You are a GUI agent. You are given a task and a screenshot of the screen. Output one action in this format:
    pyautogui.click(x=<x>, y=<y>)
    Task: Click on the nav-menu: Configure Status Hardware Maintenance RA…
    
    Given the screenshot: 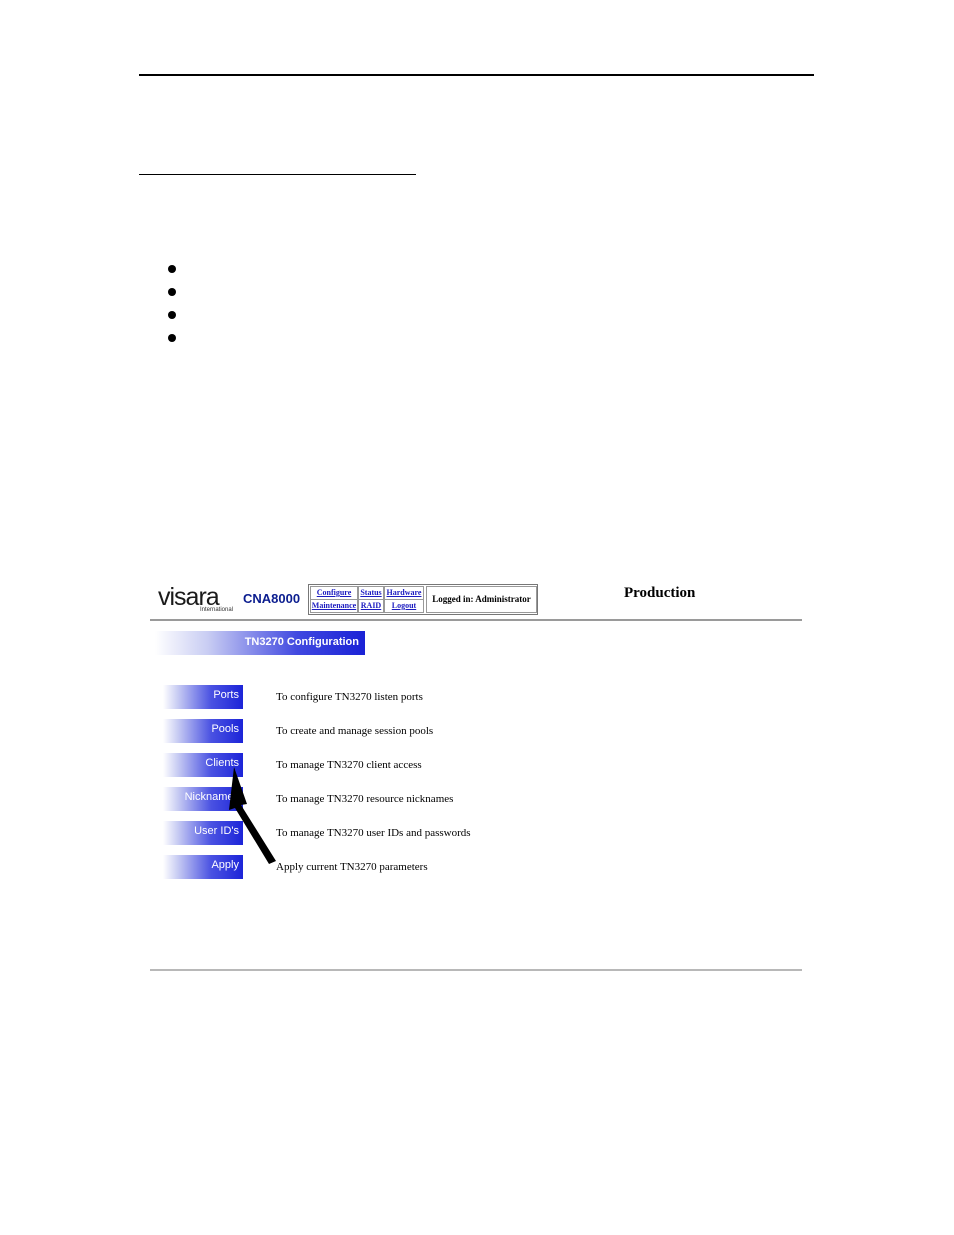 What is the action you would take?
    pyautogui.click(x=423, y=599)
    